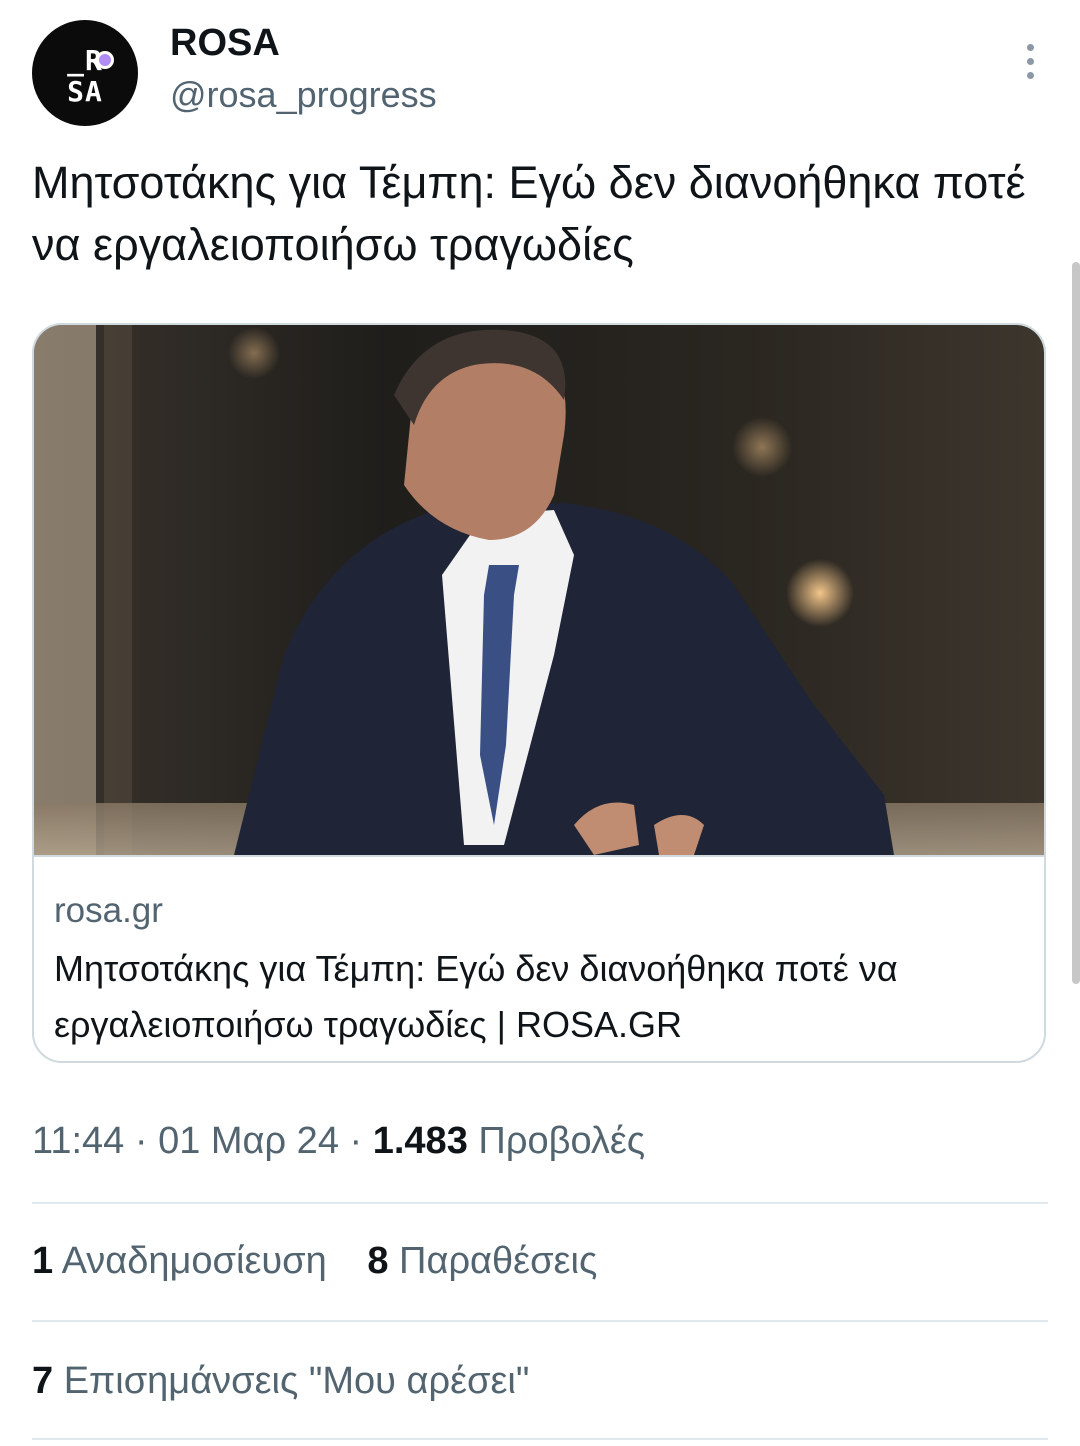 This screenshot has height=1446, width=1080. I want to click on likes-row: 7 Επισημάνσεις "Μου αρέσει", so click(280, 1381).